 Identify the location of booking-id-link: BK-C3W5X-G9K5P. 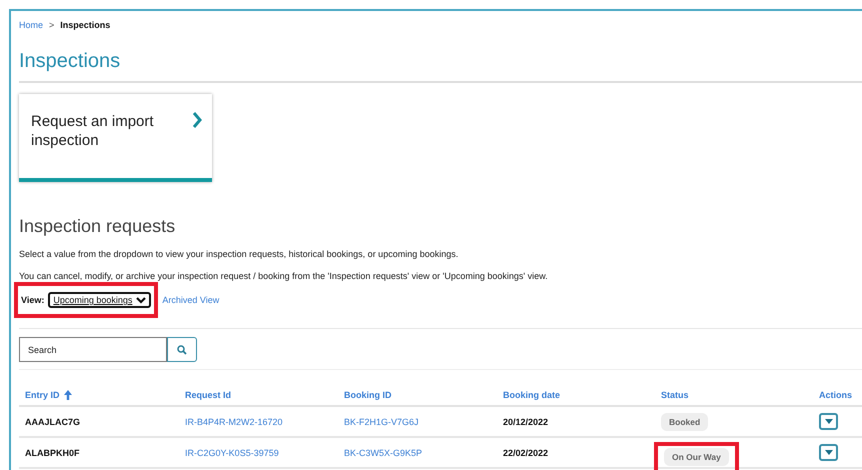
(417, 453).